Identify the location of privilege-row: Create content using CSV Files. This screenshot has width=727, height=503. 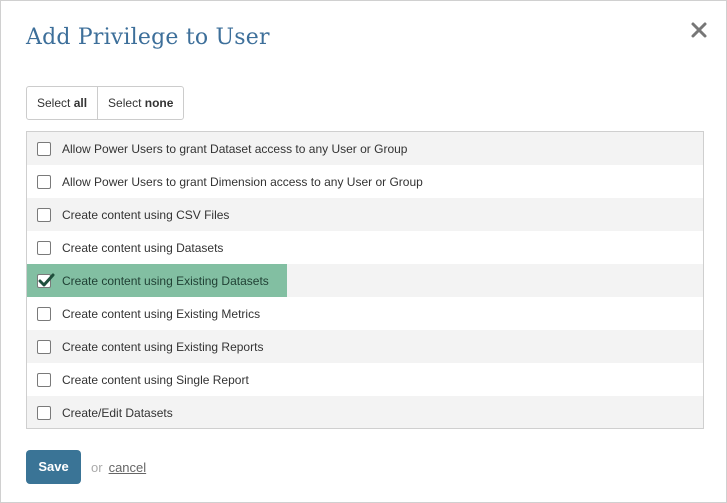
(365, 214).